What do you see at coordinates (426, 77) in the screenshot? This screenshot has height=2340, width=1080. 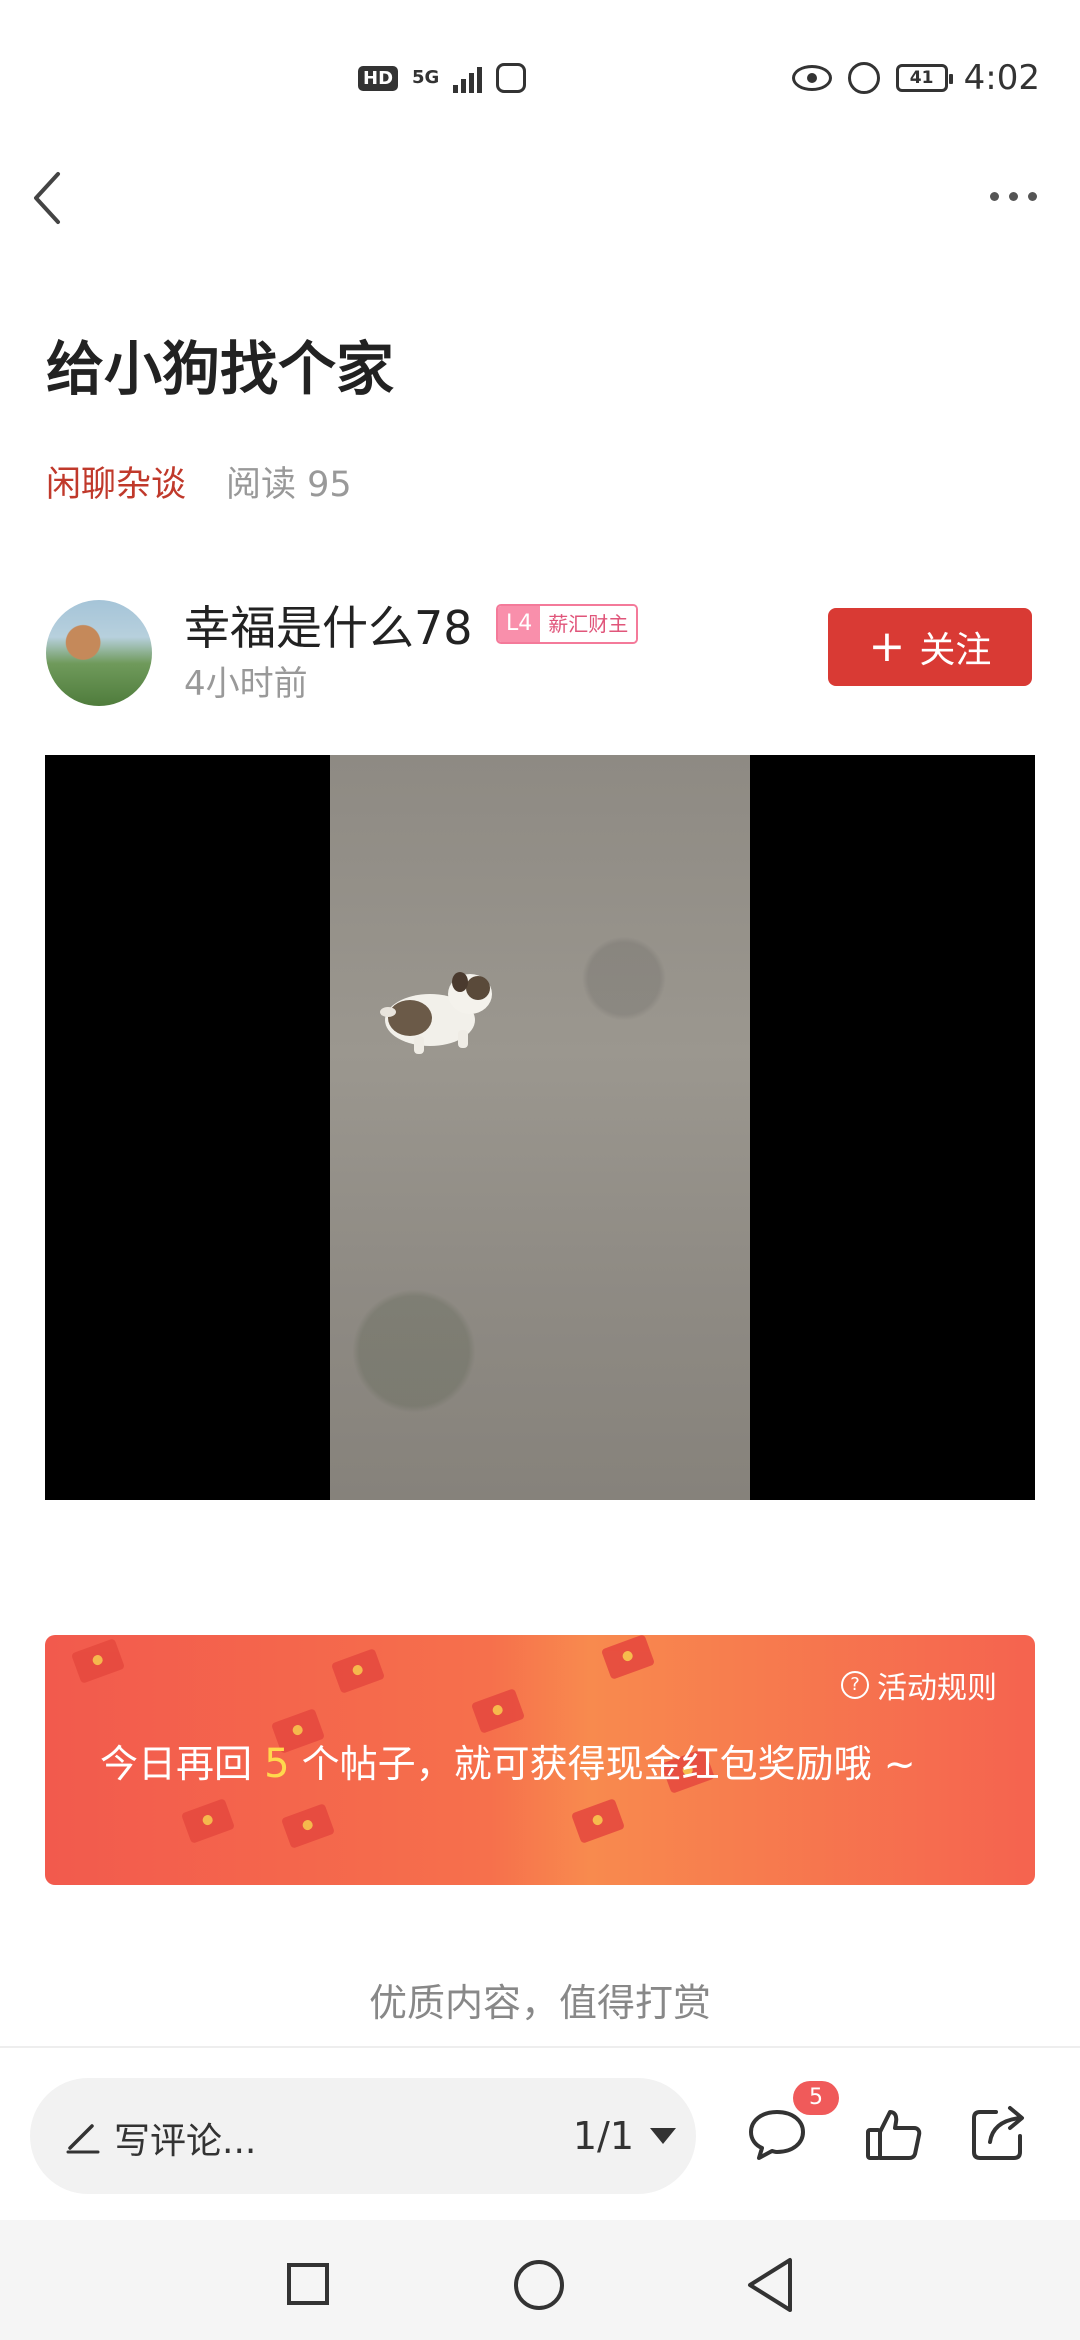 I see `network-5g-label: 5G` at bounding box center [426, 77].